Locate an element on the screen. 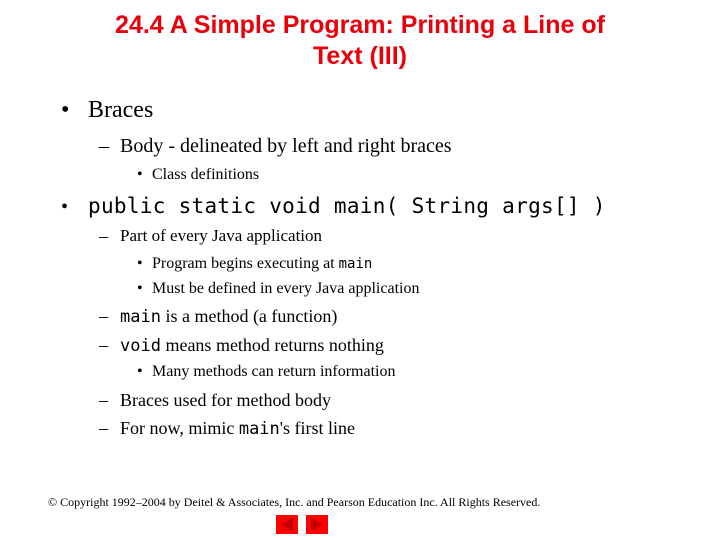 The height and width of the screenshot is (540, 720). next-slide-button is located at coordinates (317, 524).